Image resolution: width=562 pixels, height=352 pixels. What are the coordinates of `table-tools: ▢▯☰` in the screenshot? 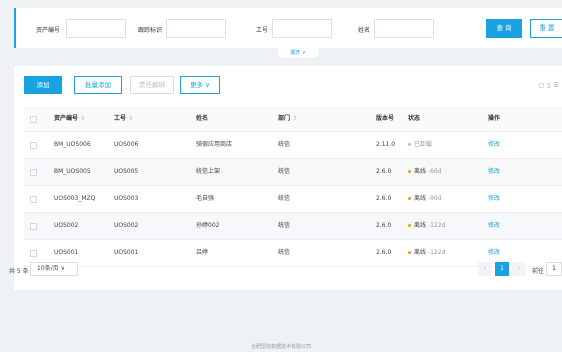 It's located at (550, 85).